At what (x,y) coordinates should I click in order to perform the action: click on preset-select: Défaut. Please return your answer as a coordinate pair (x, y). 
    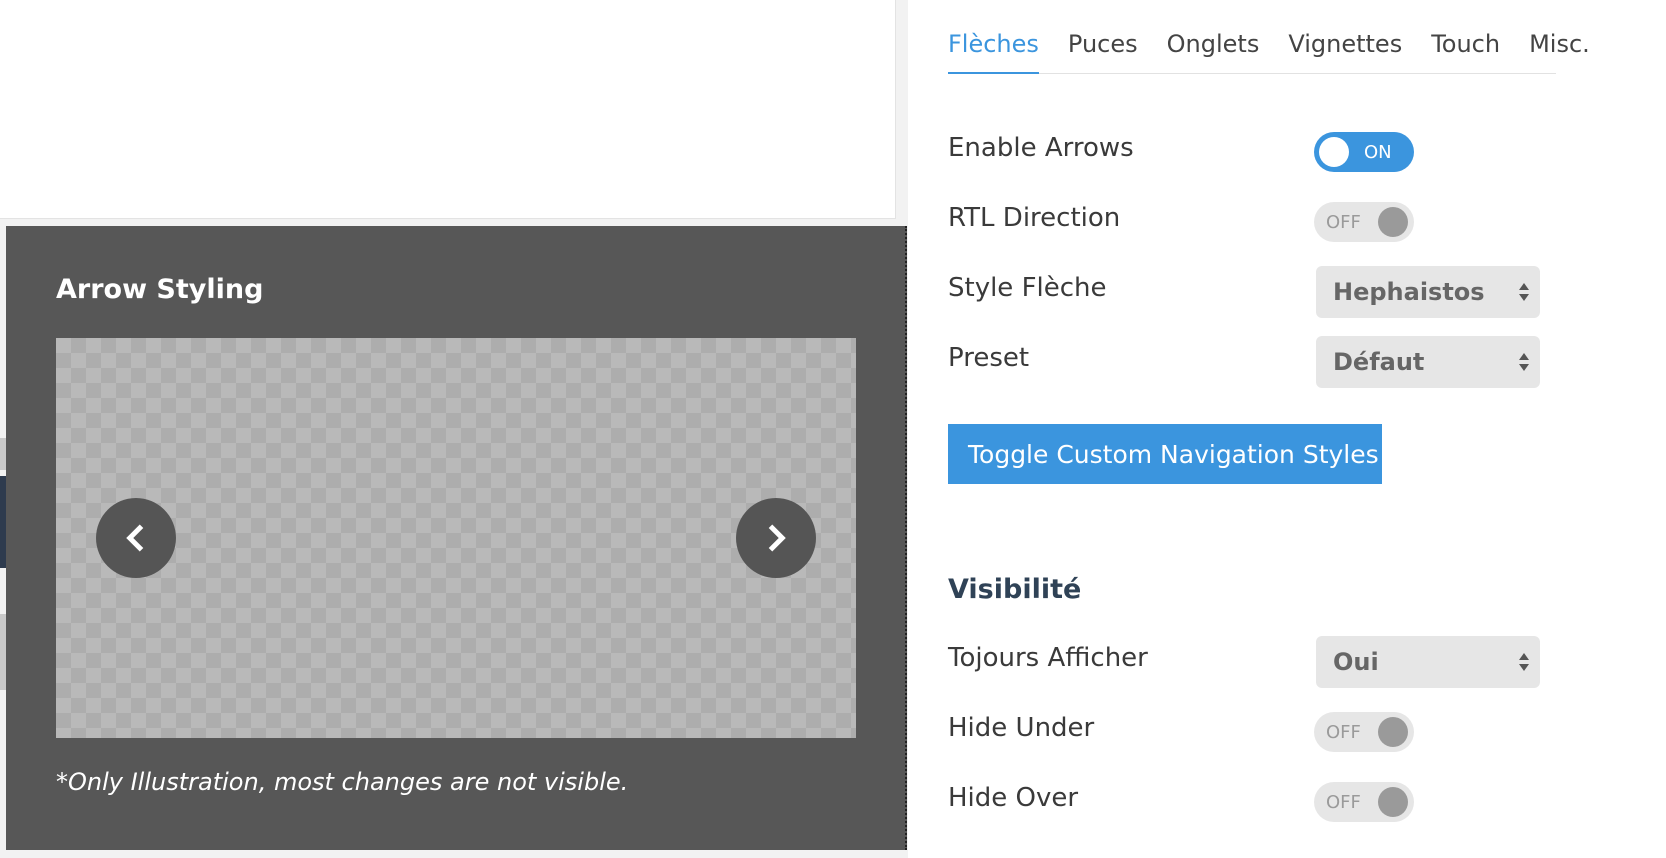
    Looking at the image, I should click on (1428, 362).